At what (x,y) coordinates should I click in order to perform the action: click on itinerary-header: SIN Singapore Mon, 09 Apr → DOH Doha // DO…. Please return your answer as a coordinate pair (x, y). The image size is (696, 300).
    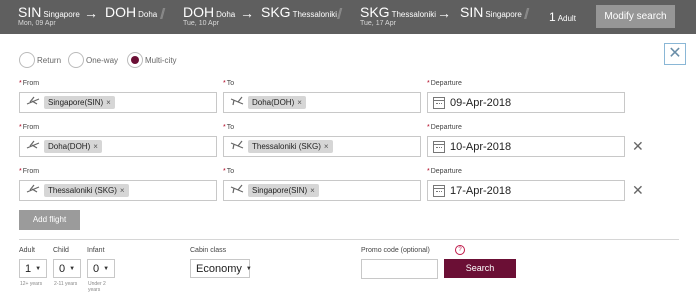
    Looking at the image, I should click on (348, 17).